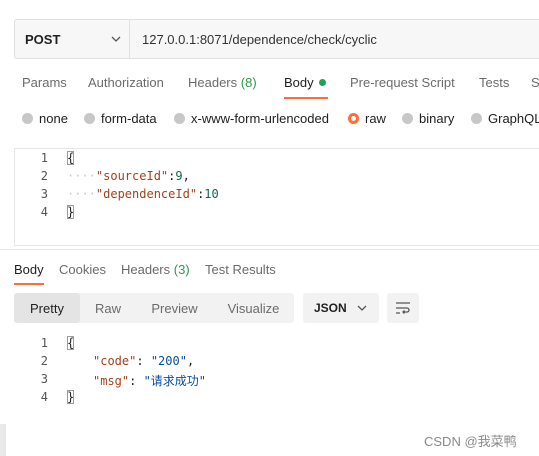 The image size is (539, 456). I want to click on format-label: JSON, so click(330, 308).